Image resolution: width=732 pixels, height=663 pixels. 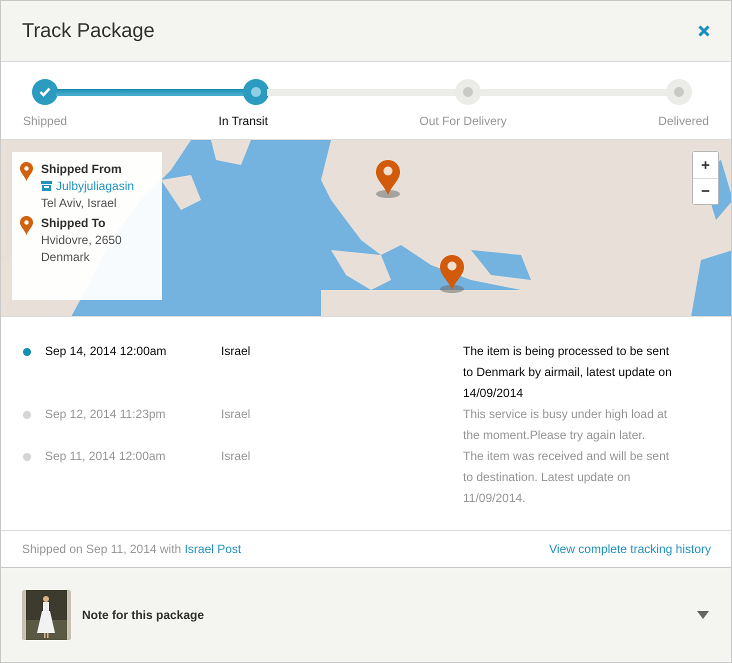 I want to click on event-date: Sep 14, 2014 12:00am, so click(x=106, y=351).